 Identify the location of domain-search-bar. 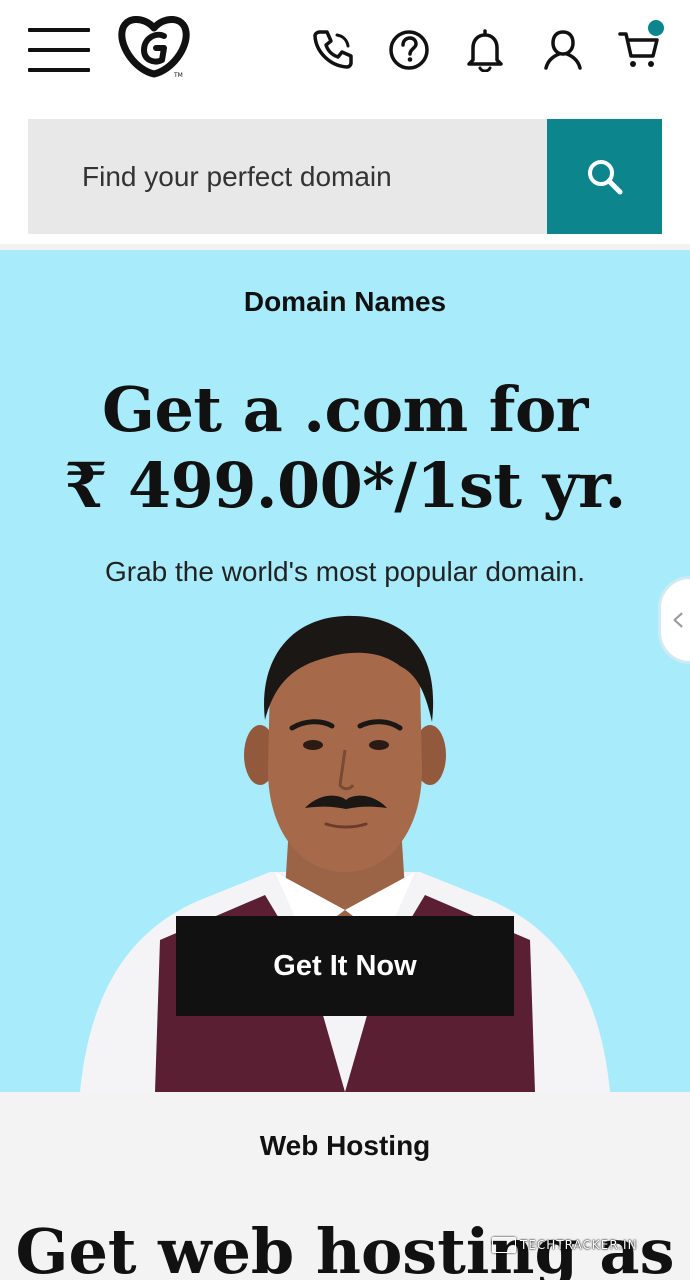
(345, 173).